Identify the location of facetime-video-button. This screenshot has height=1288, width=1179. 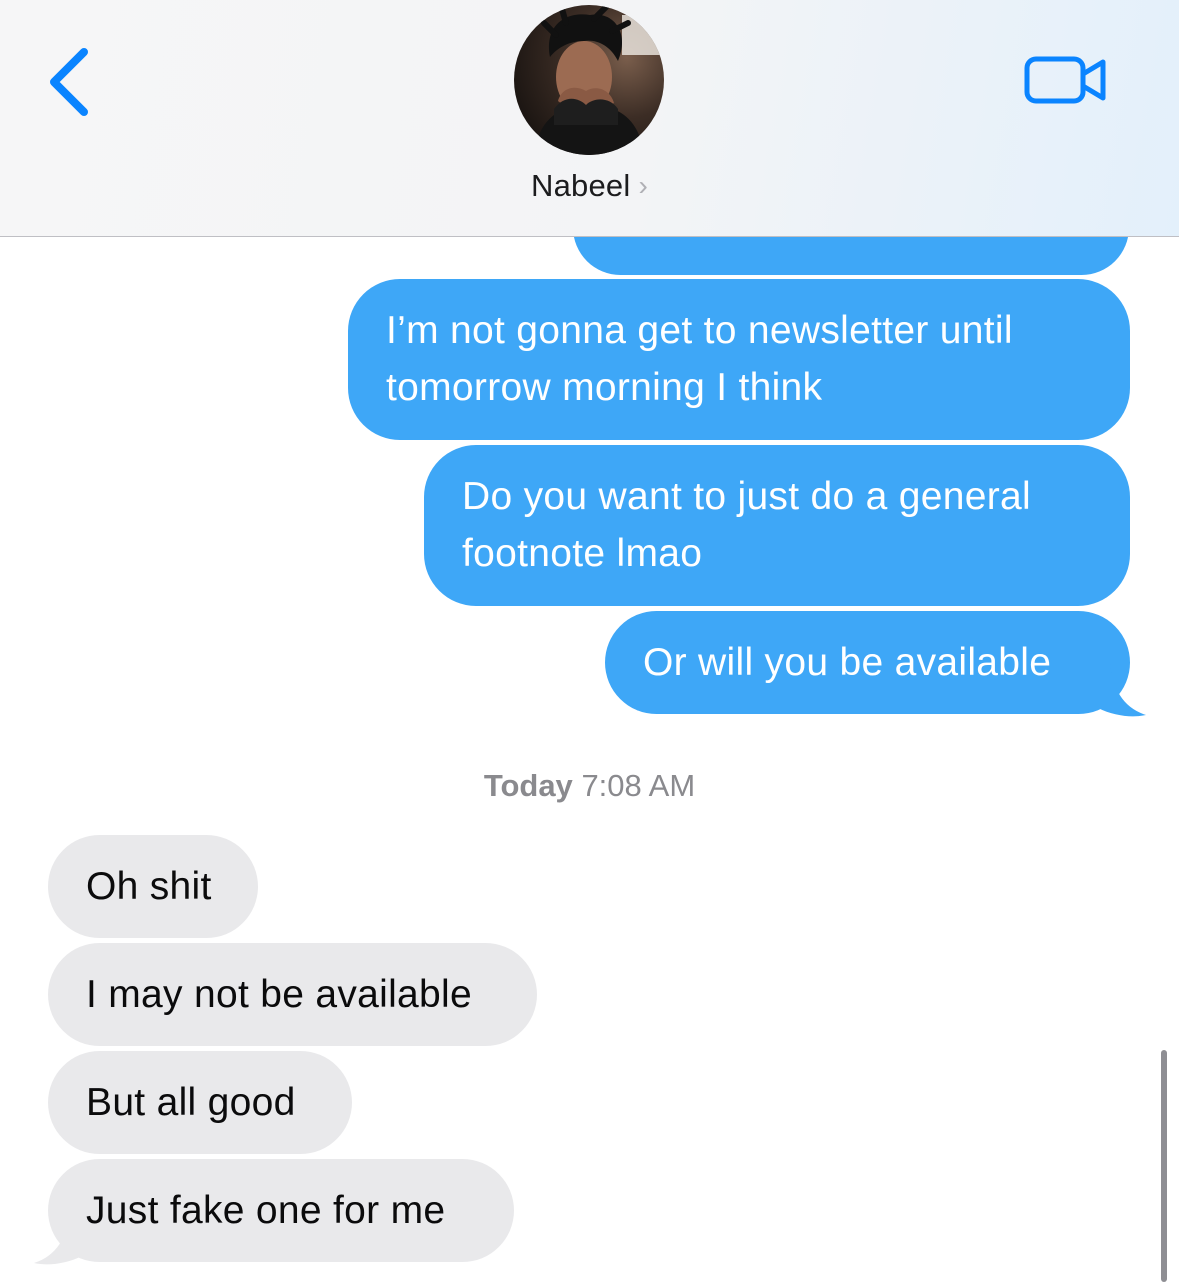
(1066, 80).